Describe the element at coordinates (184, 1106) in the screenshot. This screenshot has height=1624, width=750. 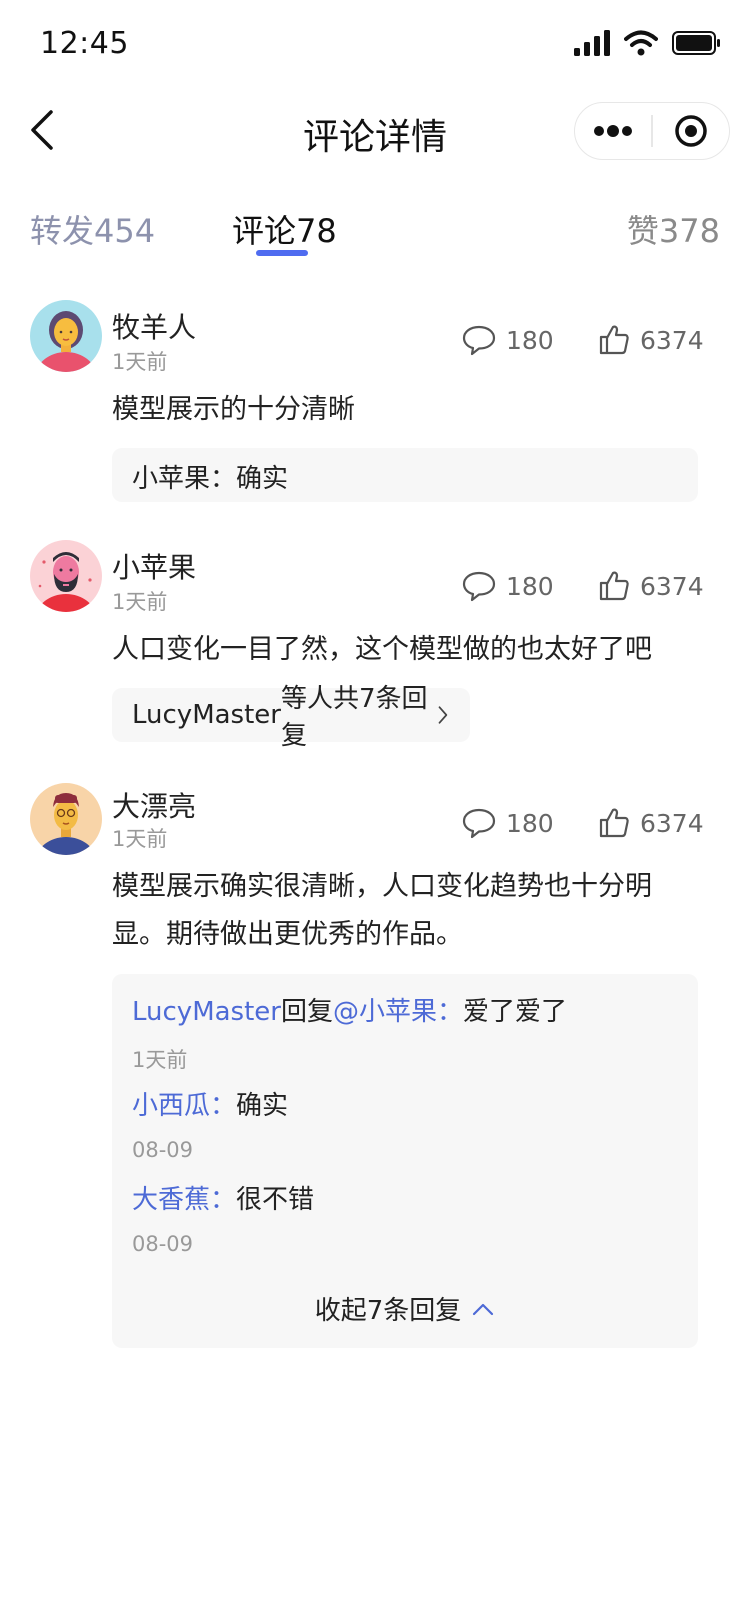
I see `reply-user: 小西瓜：` at that location.